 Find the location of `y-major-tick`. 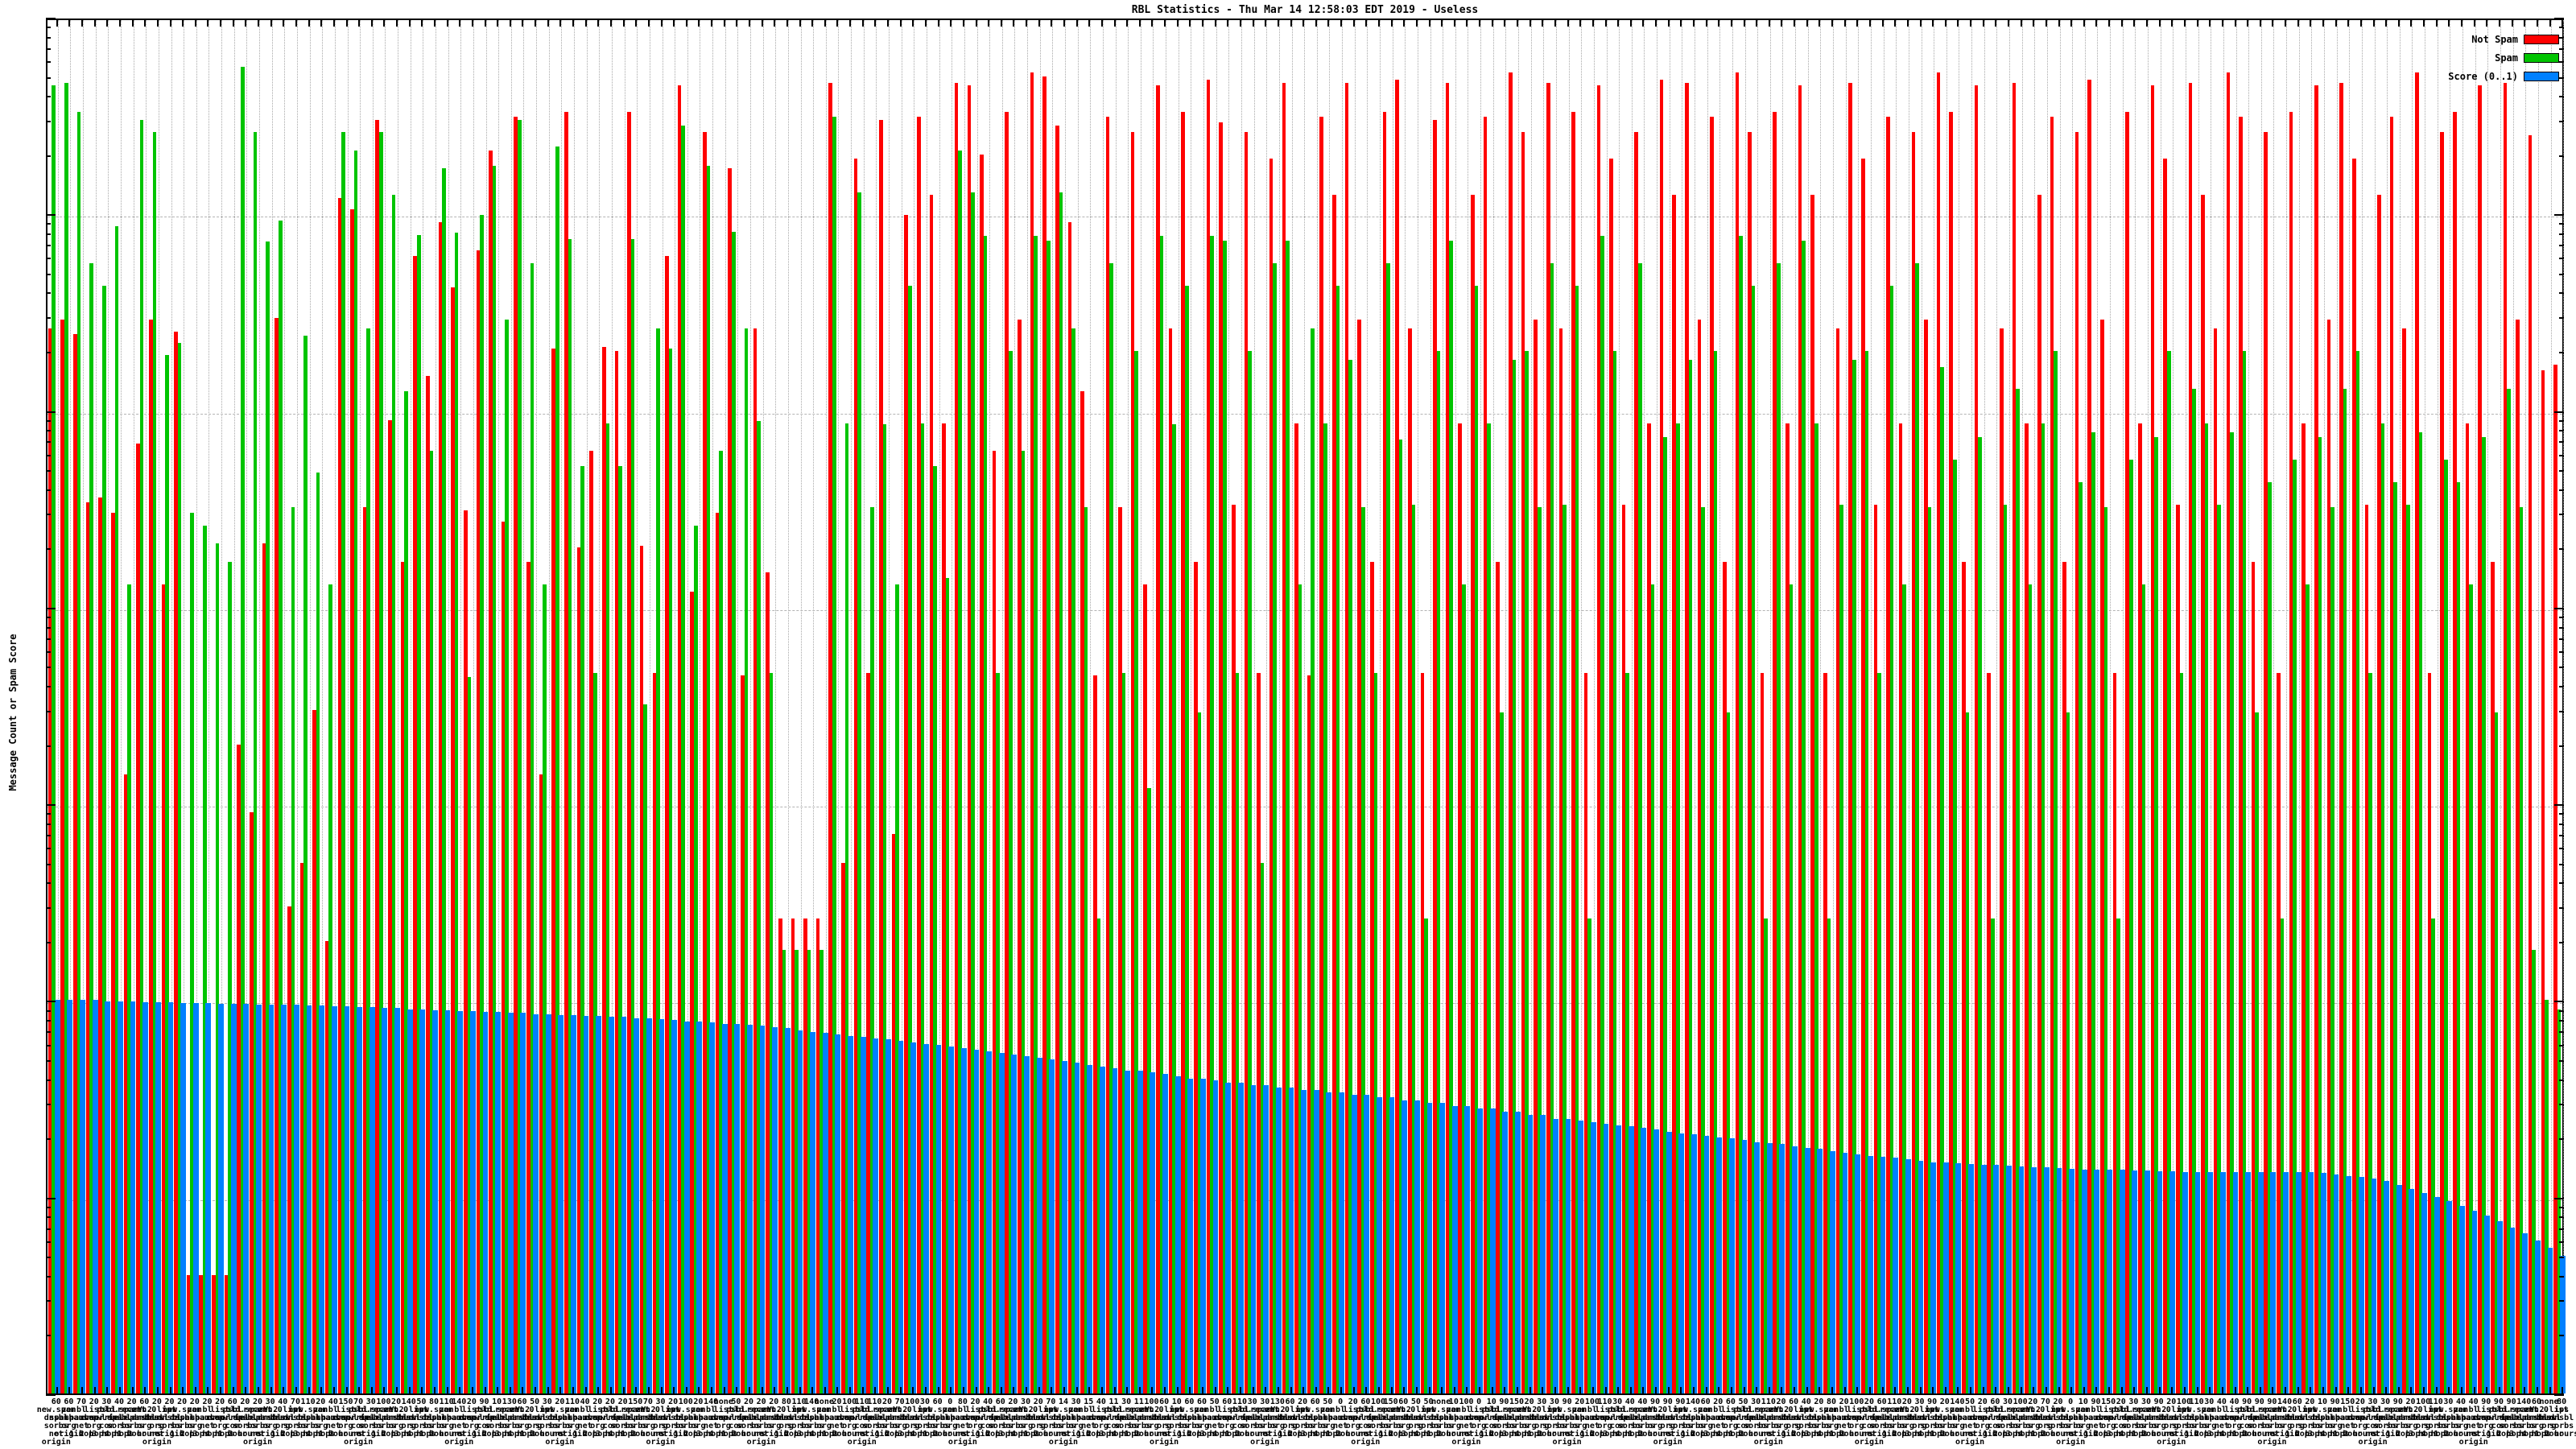

y-major-tick is located at coordinates (51, 608).